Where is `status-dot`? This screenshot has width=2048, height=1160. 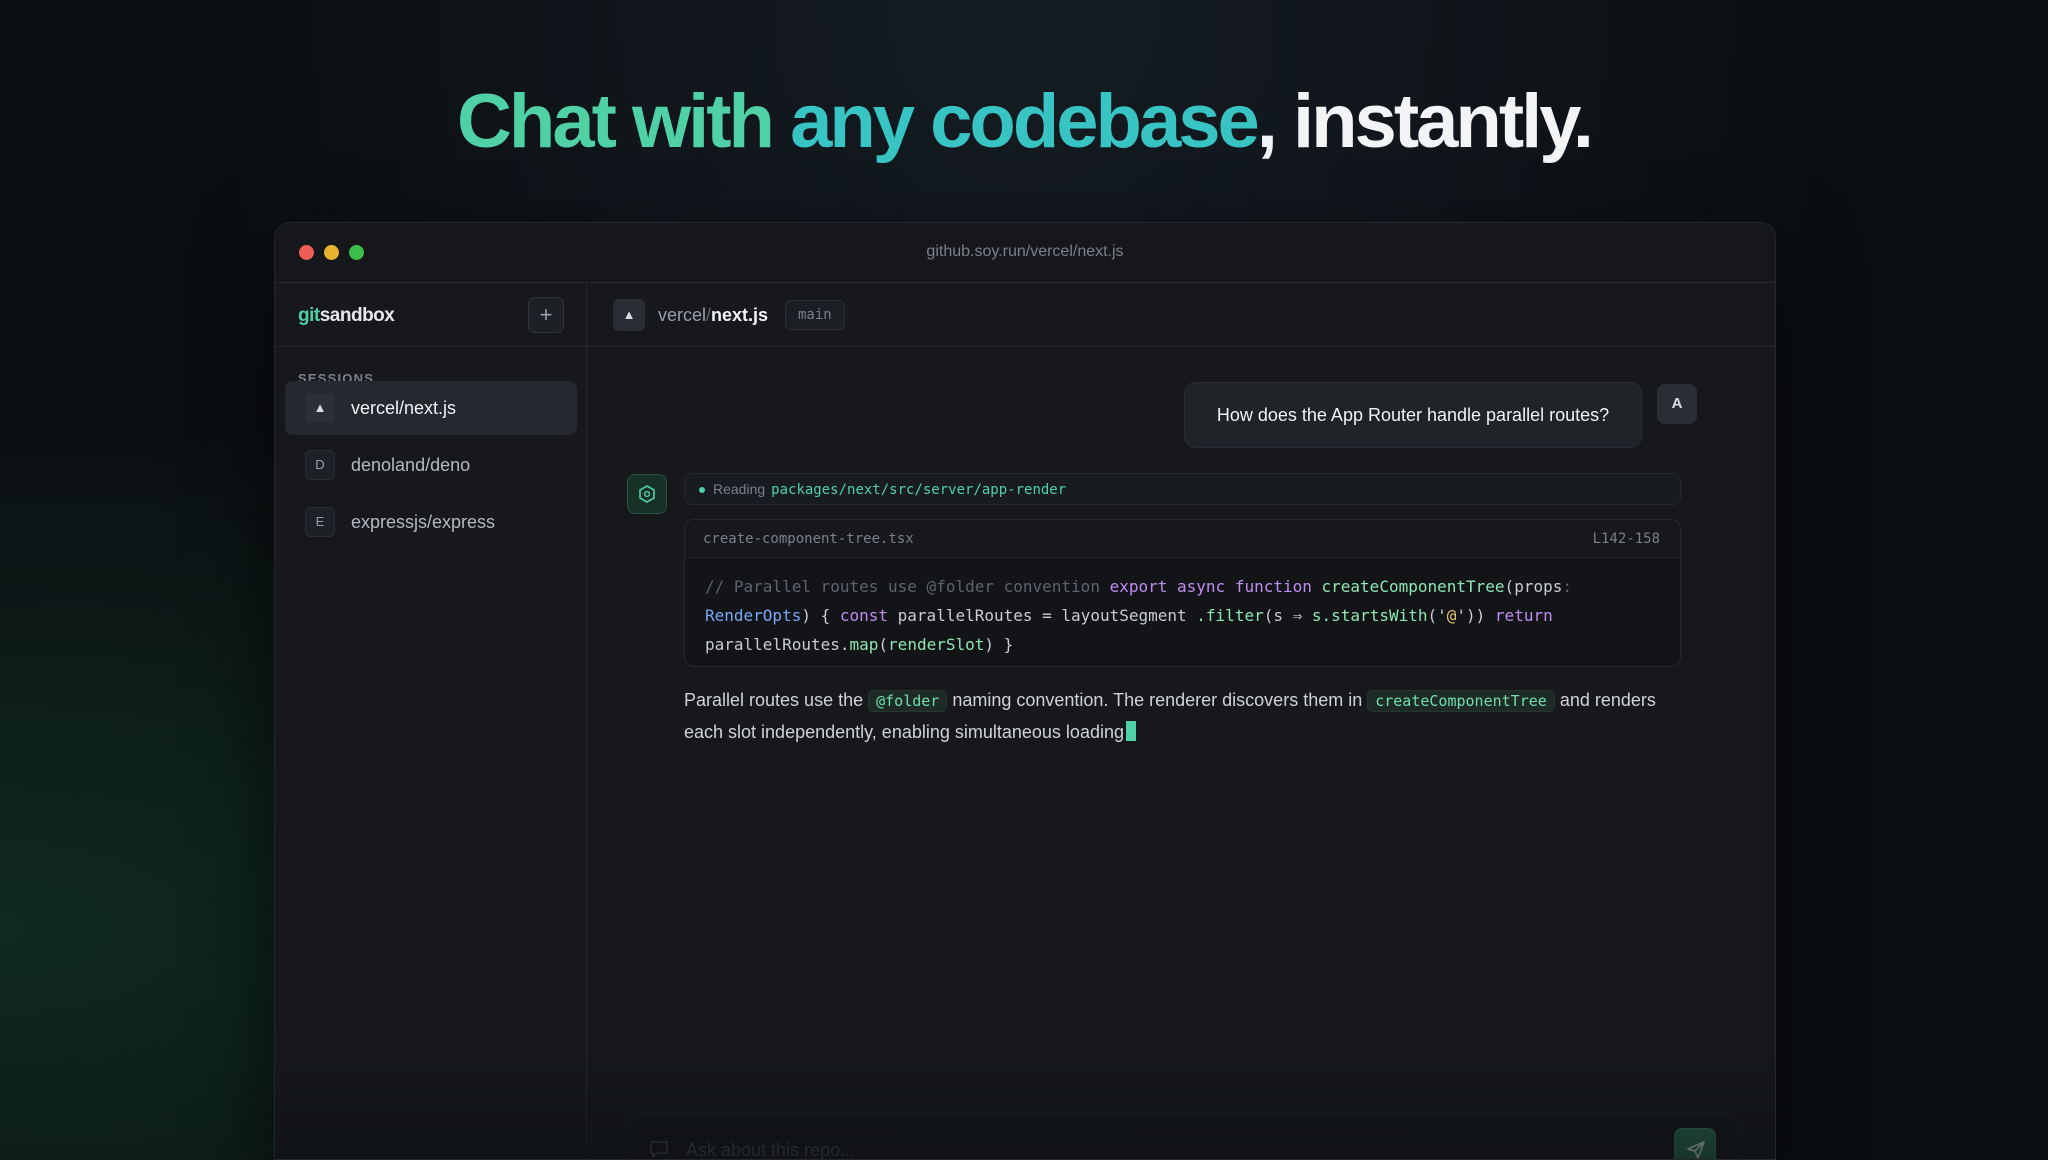
status-dot is located at coordinates (702, 490).